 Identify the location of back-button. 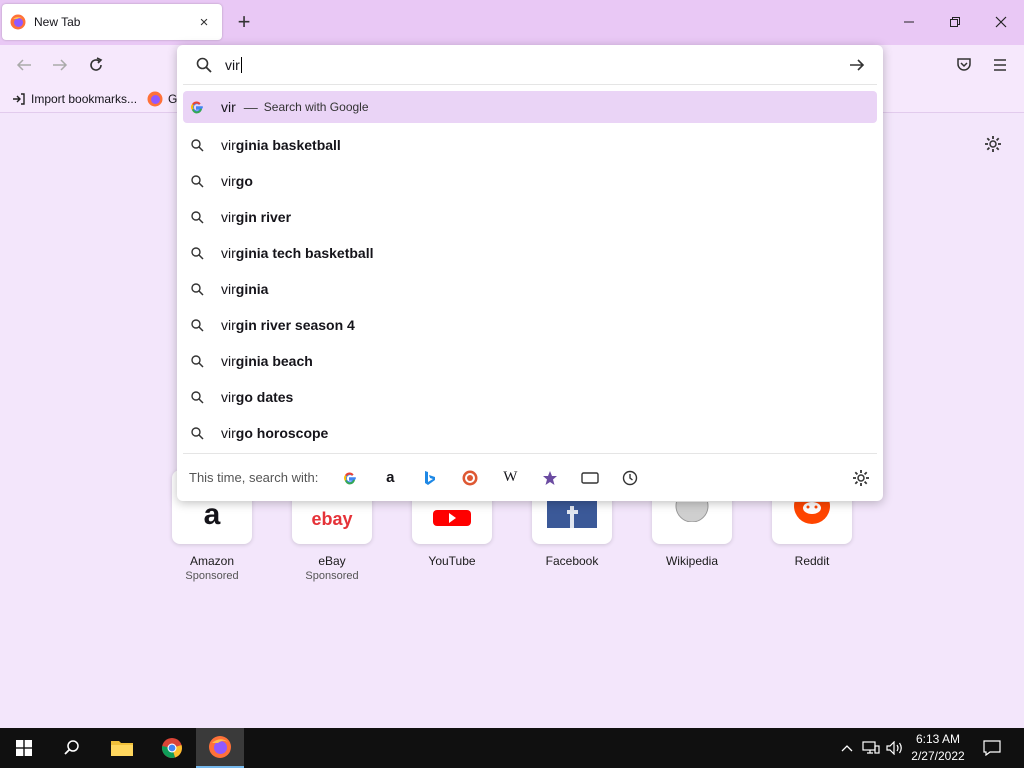
(24, 65).